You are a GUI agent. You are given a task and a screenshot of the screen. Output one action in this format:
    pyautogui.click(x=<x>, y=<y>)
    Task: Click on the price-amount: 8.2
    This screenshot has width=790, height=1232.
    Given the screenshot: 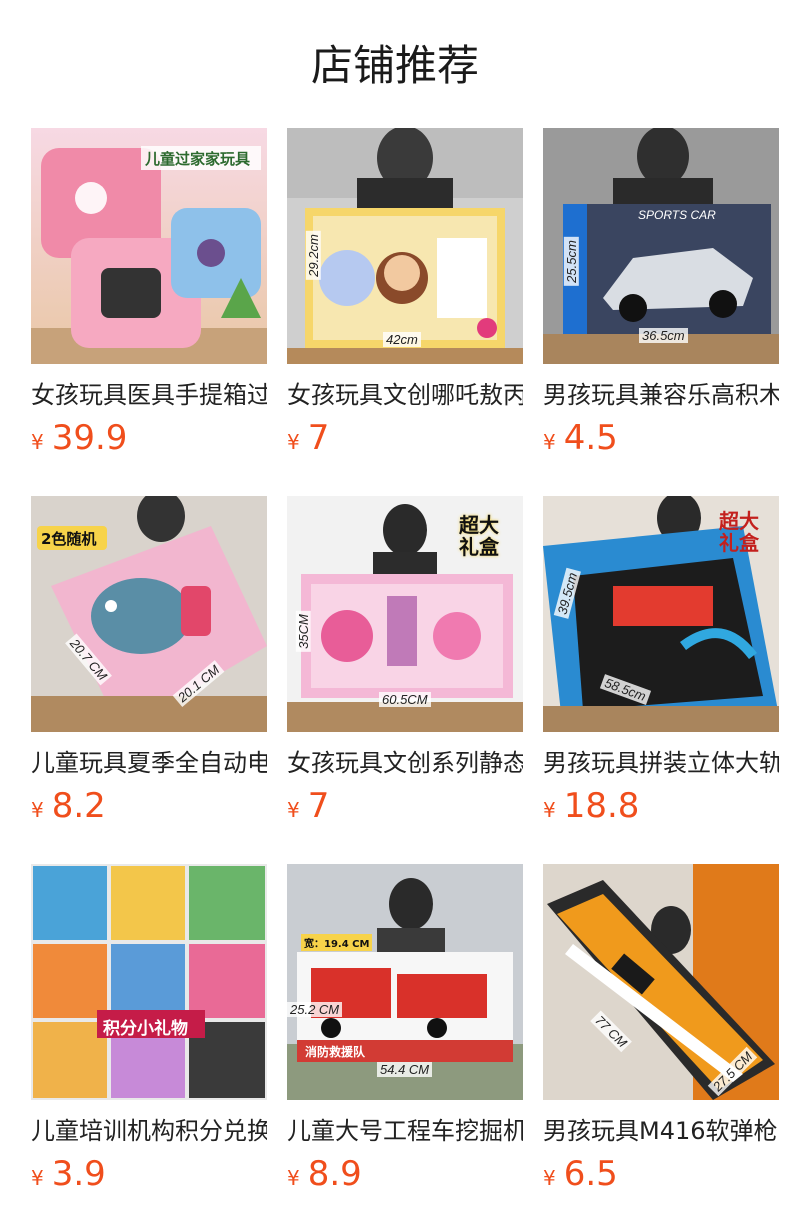 What is the action you would take?
    pyautogui.click(x=78, y=806)
    